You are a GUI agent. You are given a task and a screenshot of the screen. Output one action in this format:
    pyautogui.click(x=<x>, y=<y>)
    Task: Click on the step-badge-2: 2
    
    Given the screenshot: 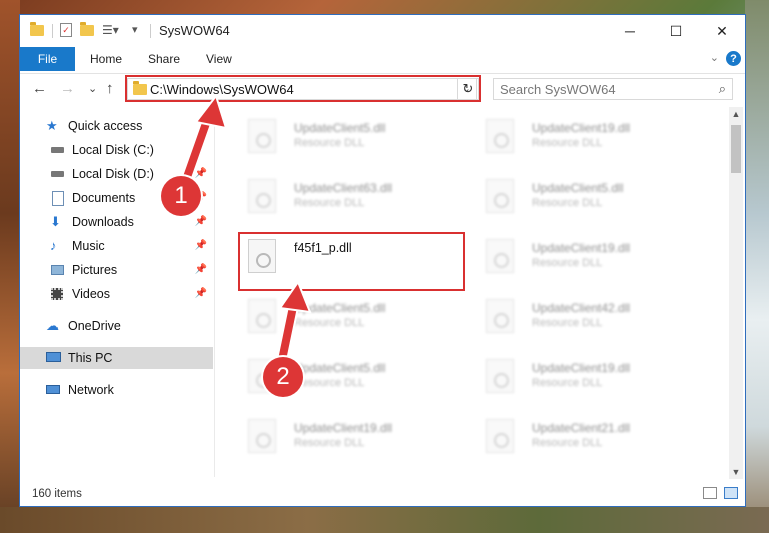 What is the action you would take?
    pyautogui.click(x=283, y=377)
    